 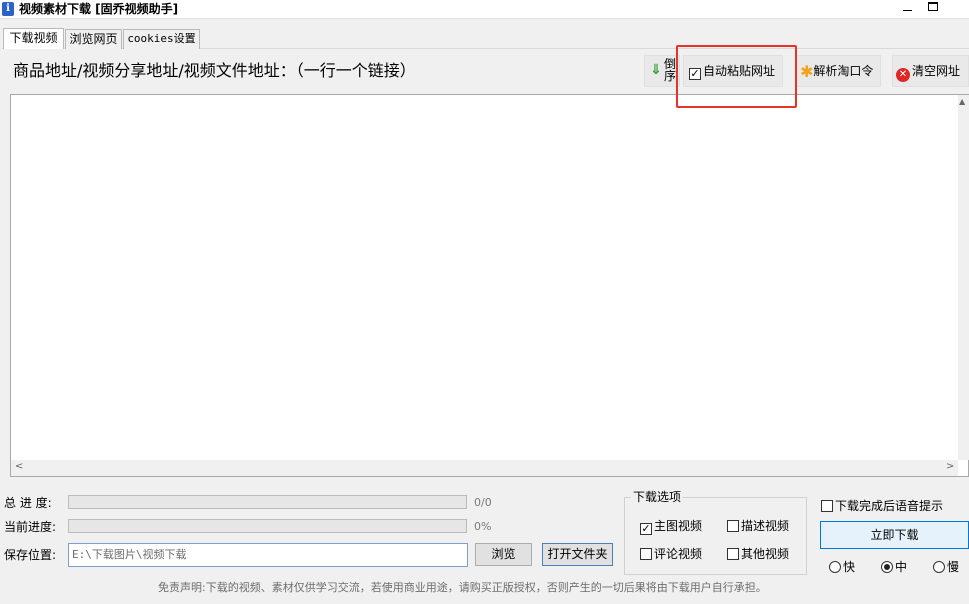 I want to click on scroll-left-icon: <, so click(x=19, y=466).